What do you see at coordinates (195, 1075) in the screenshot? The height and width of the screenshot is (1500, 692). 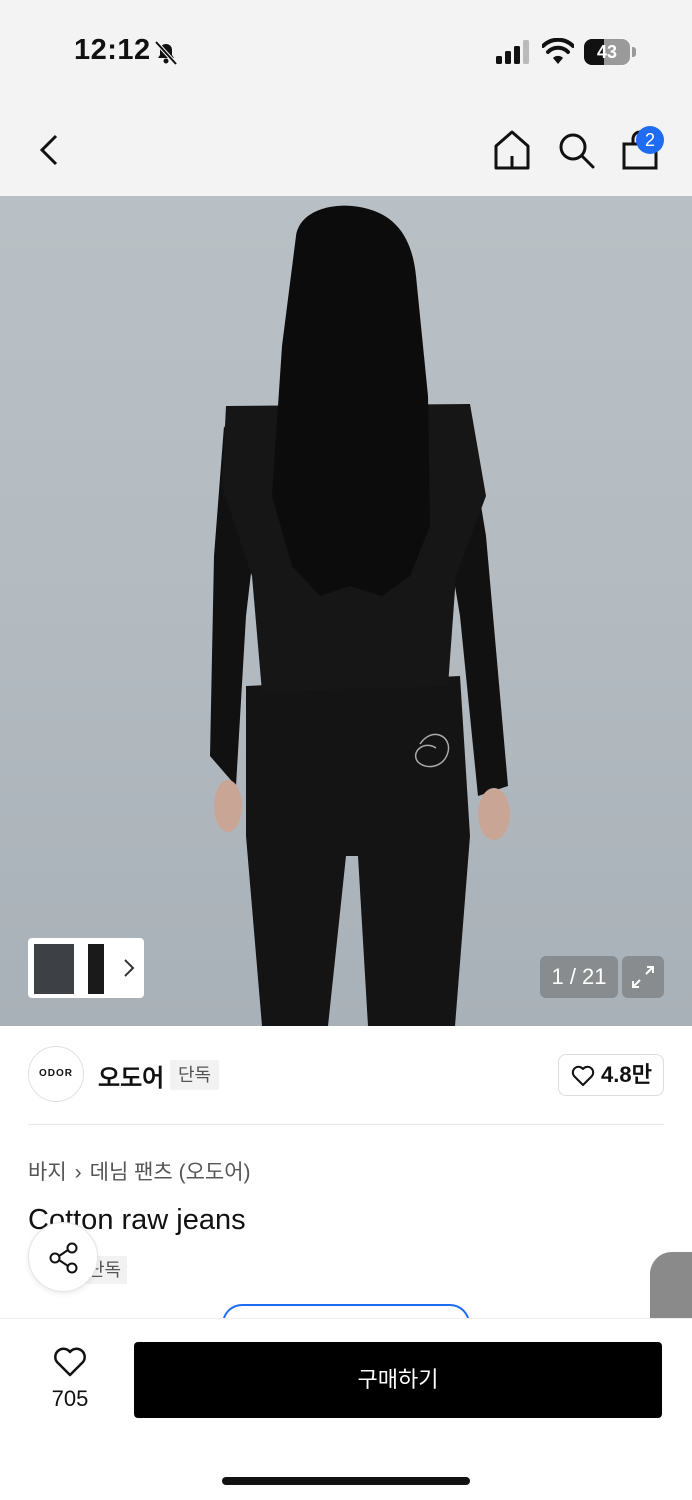 I see `exclusive-tag: 단독` at bounding box center [195, 1075].